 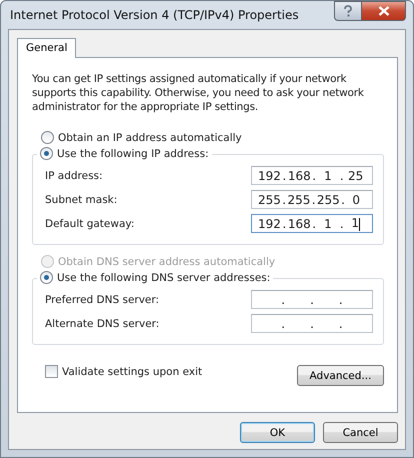 I want to click on radio-label: Use the following IP address:, so click(x=133, y=154).